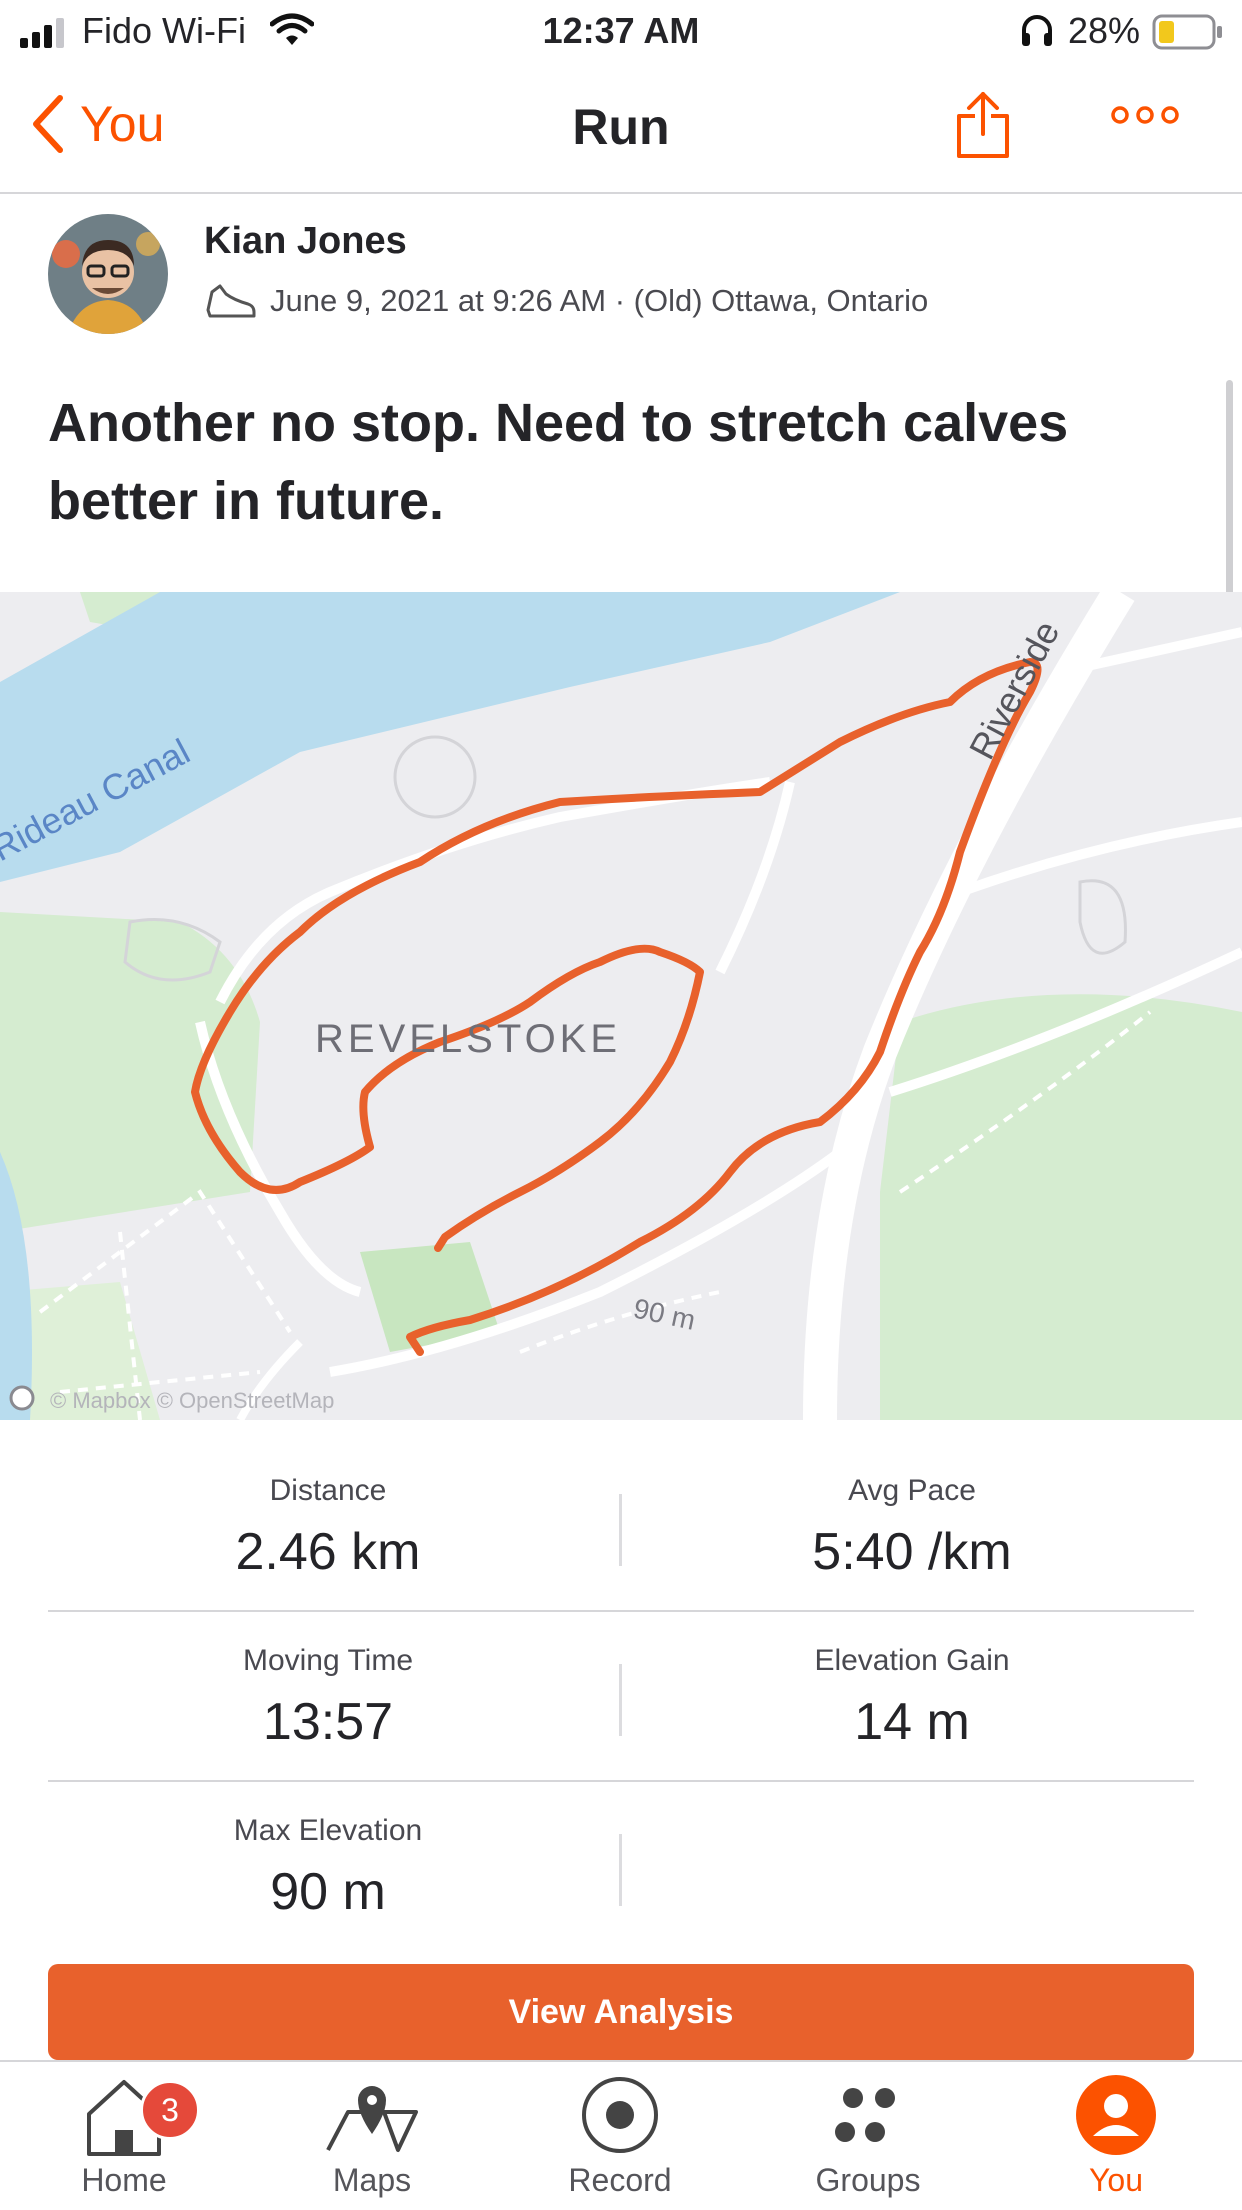  Describe the element at coordinates (1104, 30) in the screenshot. I see `battery-percent: 28%` at that location.